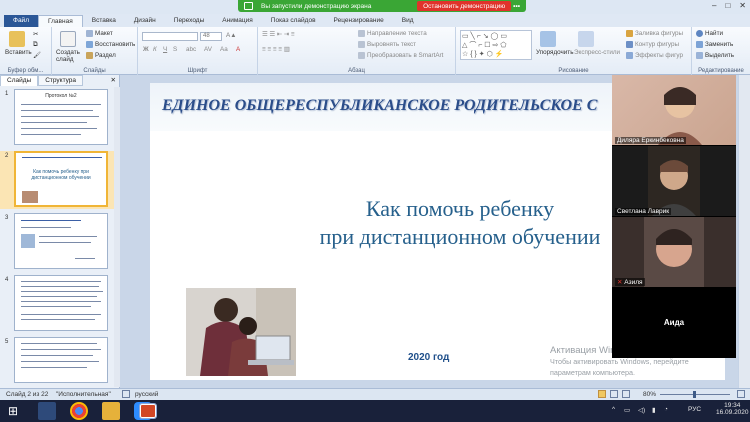  I want to click on grow-font-icon: A▲, so click(231, 35).